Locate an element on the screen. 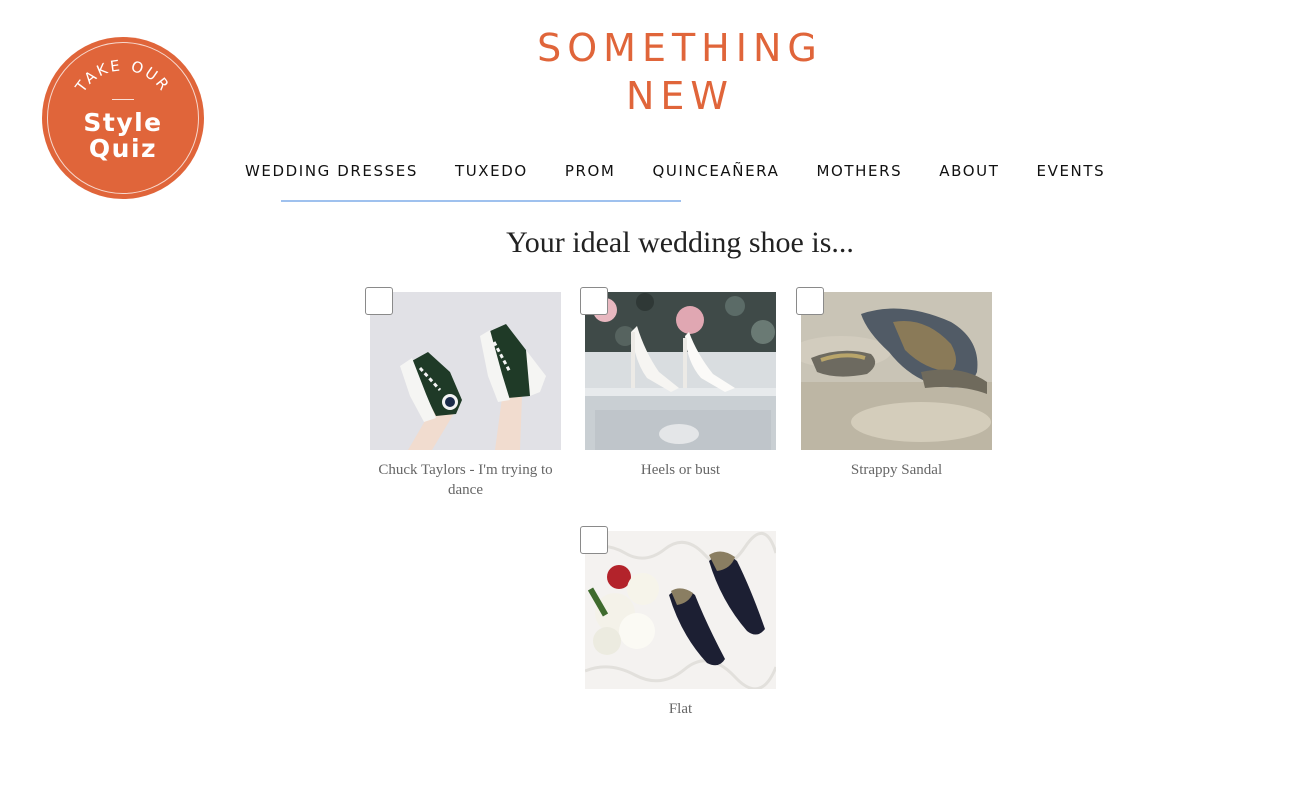 The width and height of the screenshot is (1300, 808). option-card: Strappy Sandal is located at coordinates (894, 383).